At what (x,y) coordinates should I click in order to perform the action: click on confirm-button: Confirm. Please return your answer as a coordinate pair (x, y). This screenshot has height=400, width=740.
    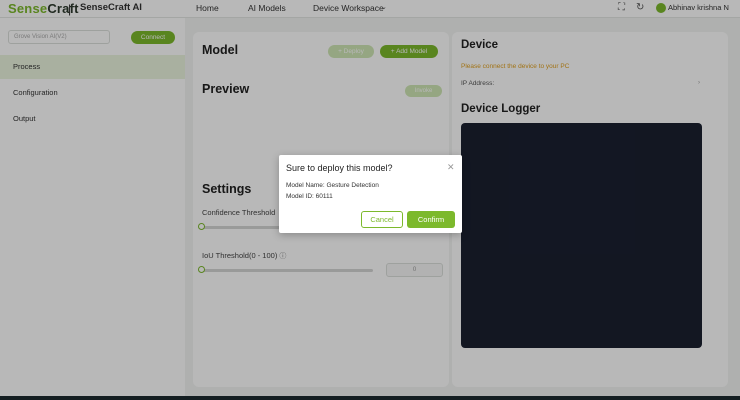
    Looking at the image, I should click on (431, 219).